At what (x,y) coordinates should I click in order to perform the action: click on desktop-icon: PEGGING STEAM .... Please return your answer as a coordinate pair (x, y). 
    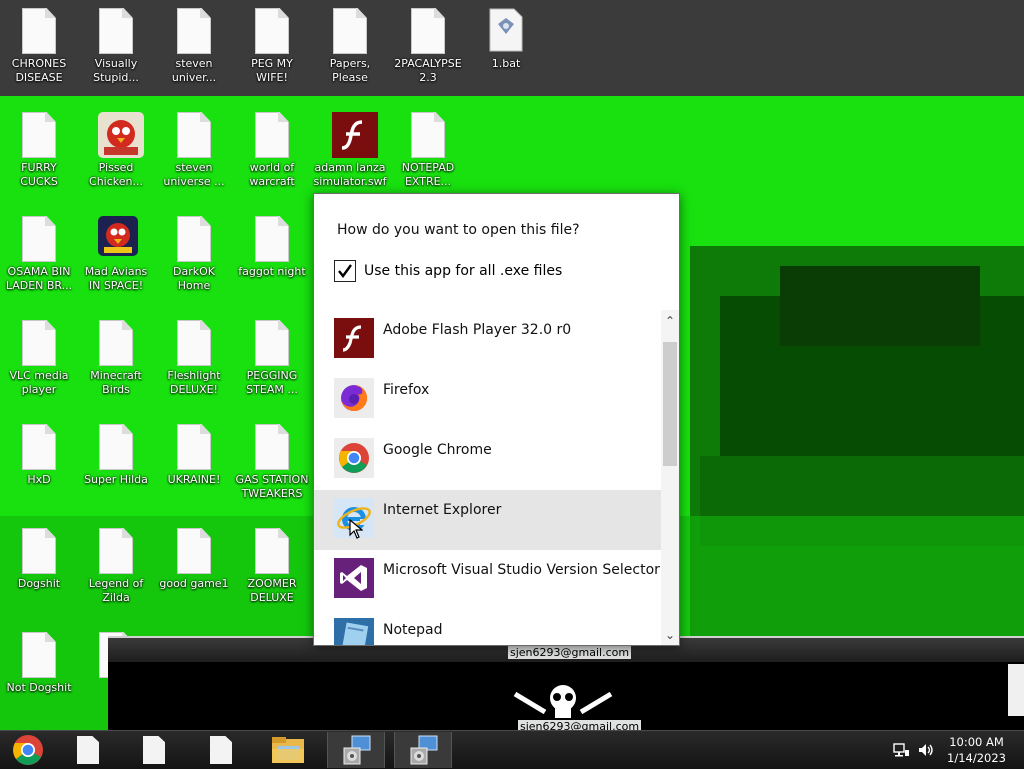
    Looking at the image, I should click on (272, 358).